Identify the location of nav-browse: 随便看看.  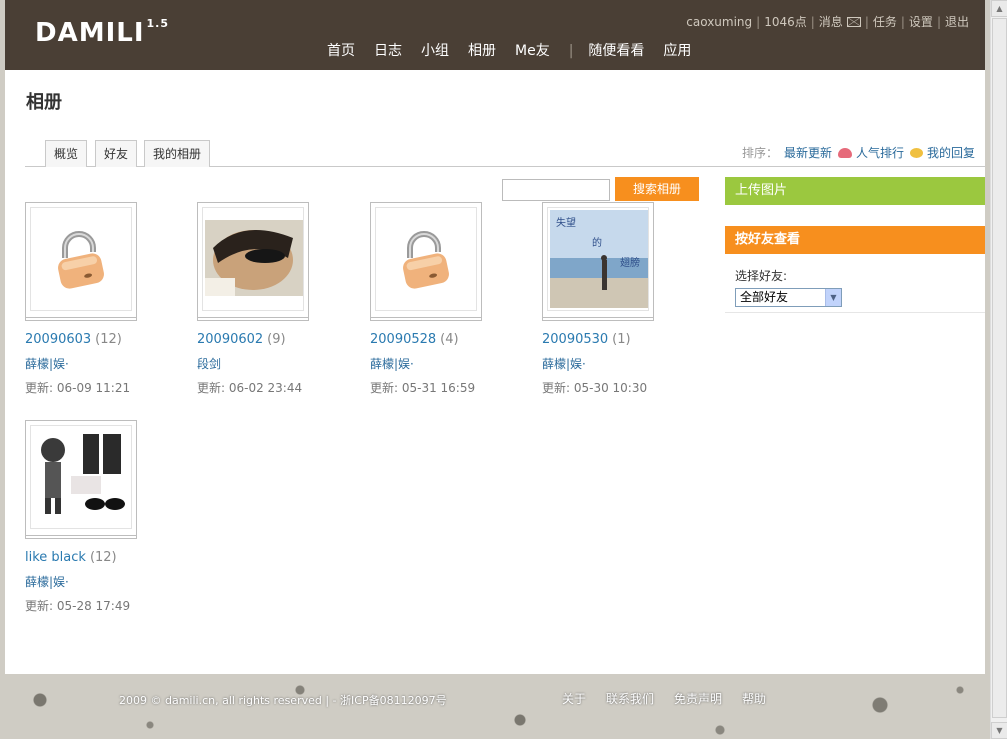
(616, 51).